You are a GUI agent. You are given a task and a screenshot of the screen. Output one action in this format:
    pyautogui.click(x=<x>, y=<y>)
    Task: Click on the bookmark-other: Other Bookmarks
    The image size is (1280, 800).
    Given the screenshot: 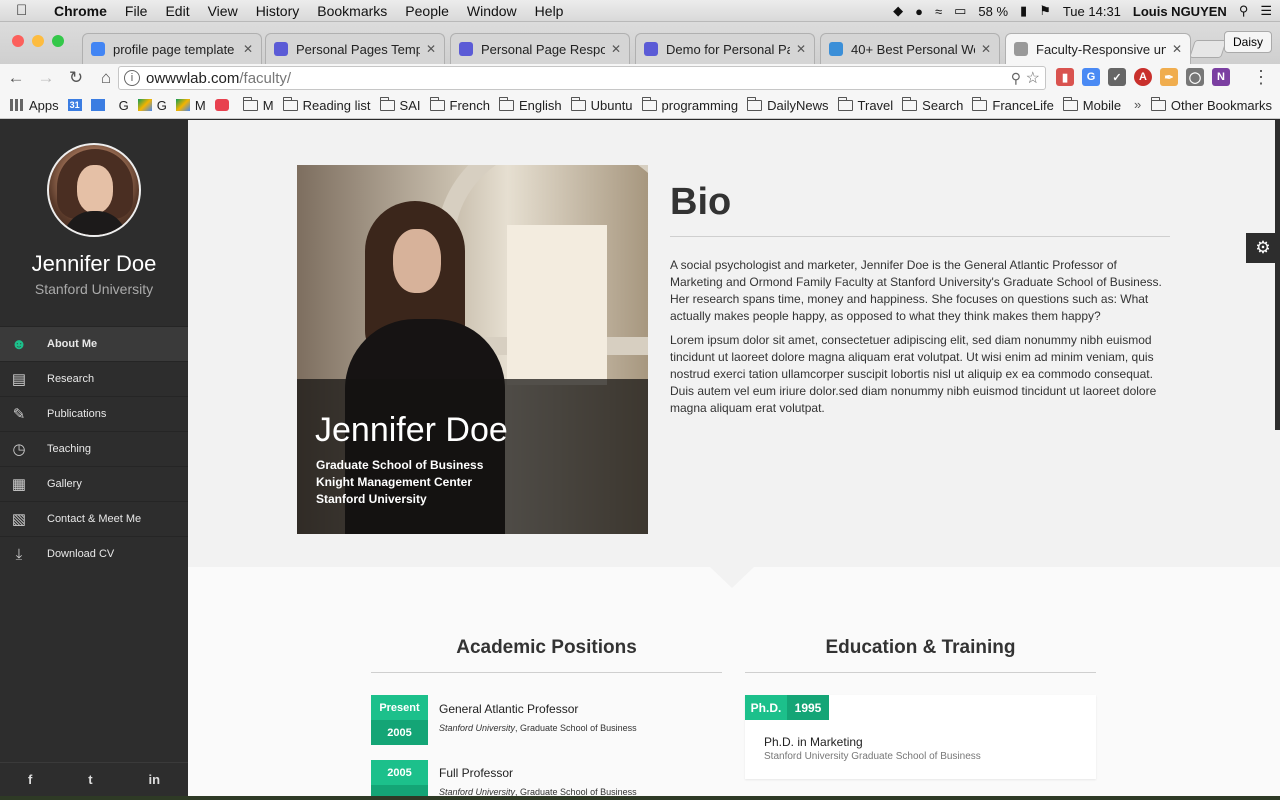 What is the action you would take?
    pyautogui.click(x=1211, y=105)
    